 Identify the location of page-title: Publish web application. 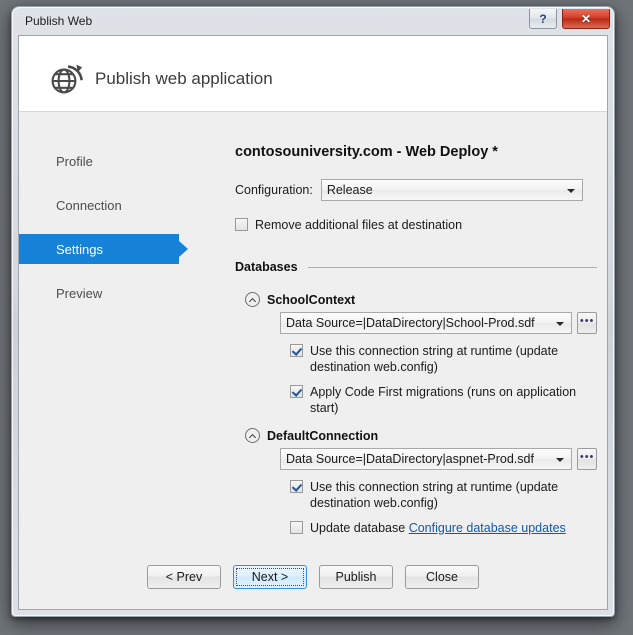
(184, 78).